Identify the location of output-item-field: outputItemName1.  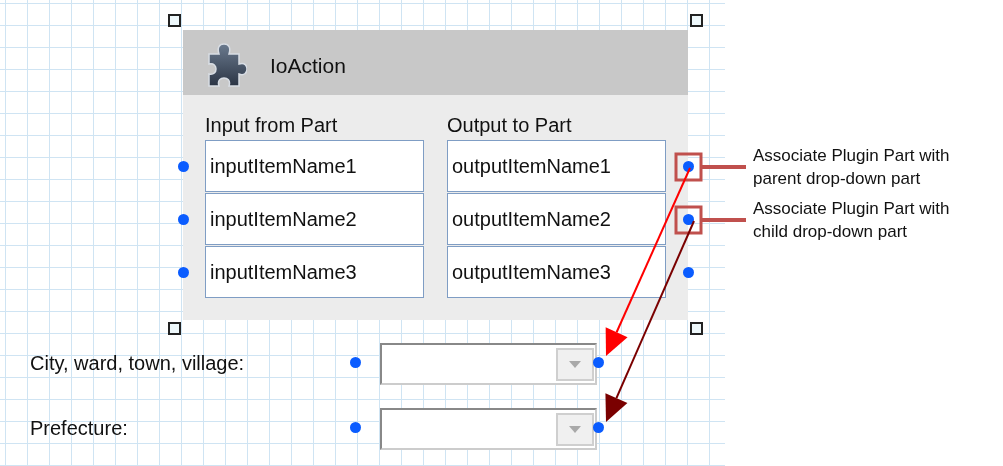
(556, 166).